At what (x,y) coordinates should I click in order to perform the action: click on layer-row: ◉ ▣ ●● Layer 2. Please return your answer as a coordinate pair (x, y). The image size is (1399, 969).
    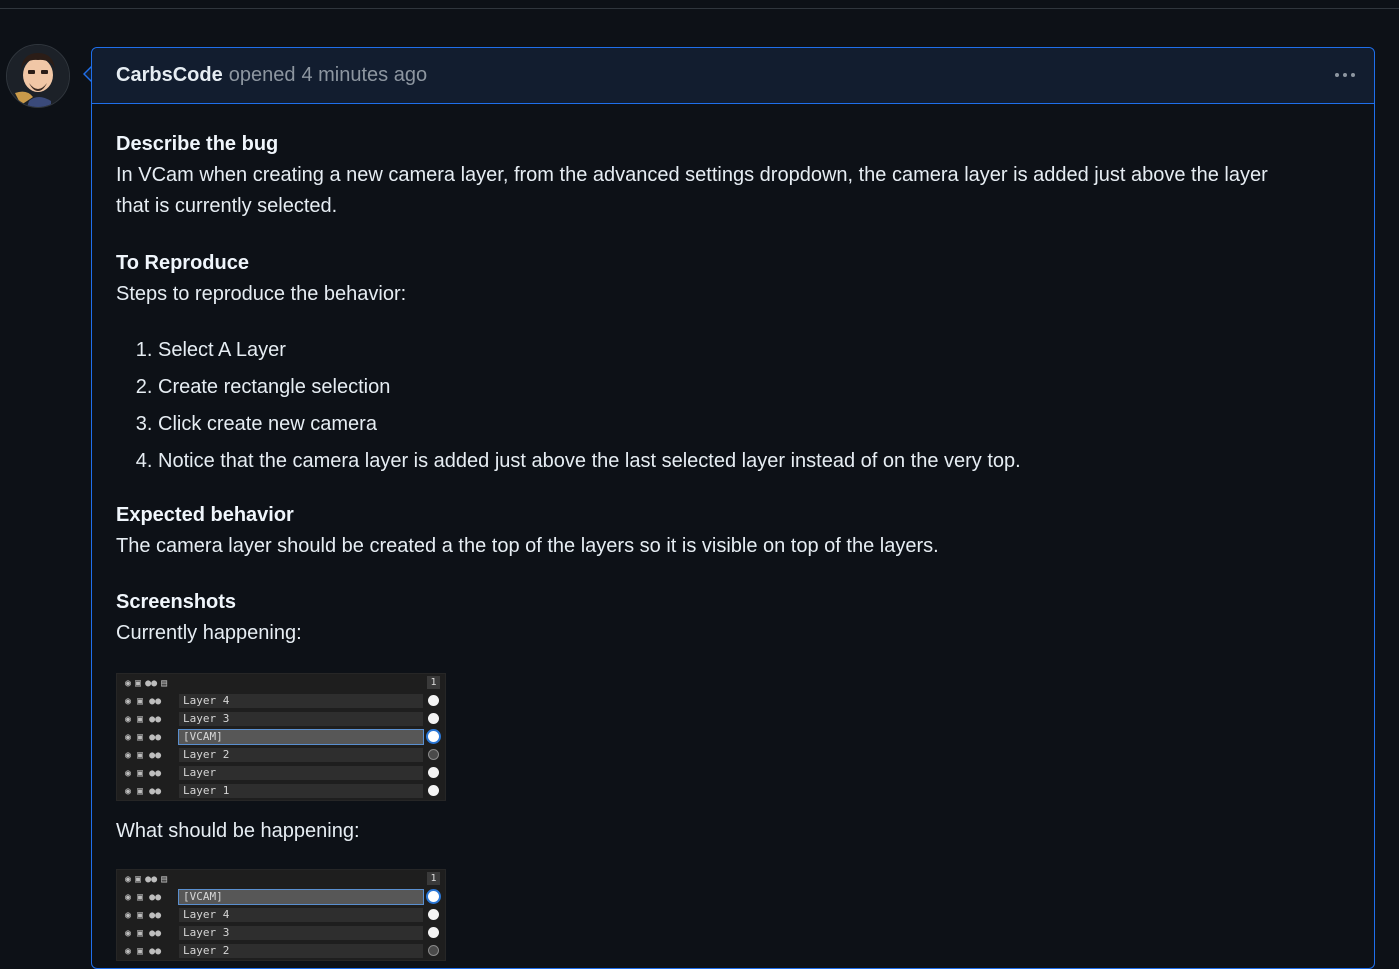
    Looking at the image, I should click on (281, 951).